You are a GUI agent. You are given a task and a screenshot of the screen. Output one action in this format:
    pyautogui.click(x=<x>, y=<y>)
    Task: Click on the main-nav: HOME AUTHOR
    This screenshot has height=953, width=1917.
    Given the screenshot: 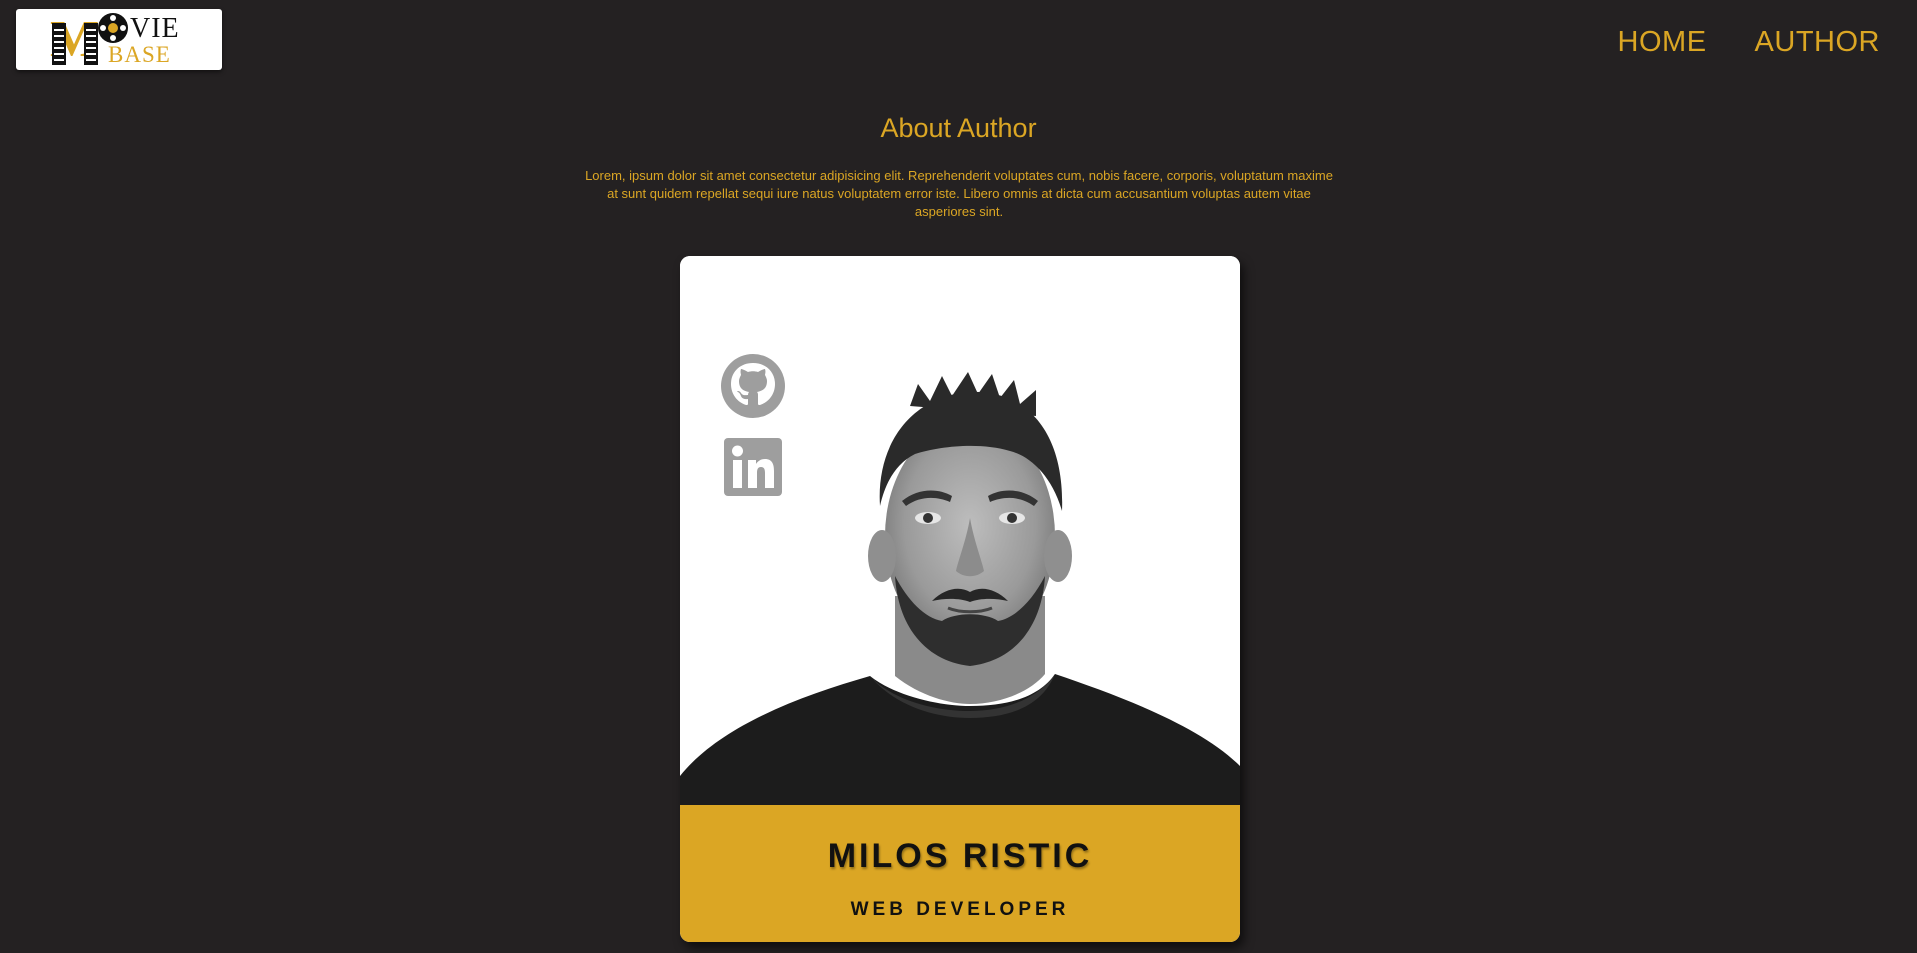 What is the action you would take?
    pyautogui.click(x=1749, y=42)
    